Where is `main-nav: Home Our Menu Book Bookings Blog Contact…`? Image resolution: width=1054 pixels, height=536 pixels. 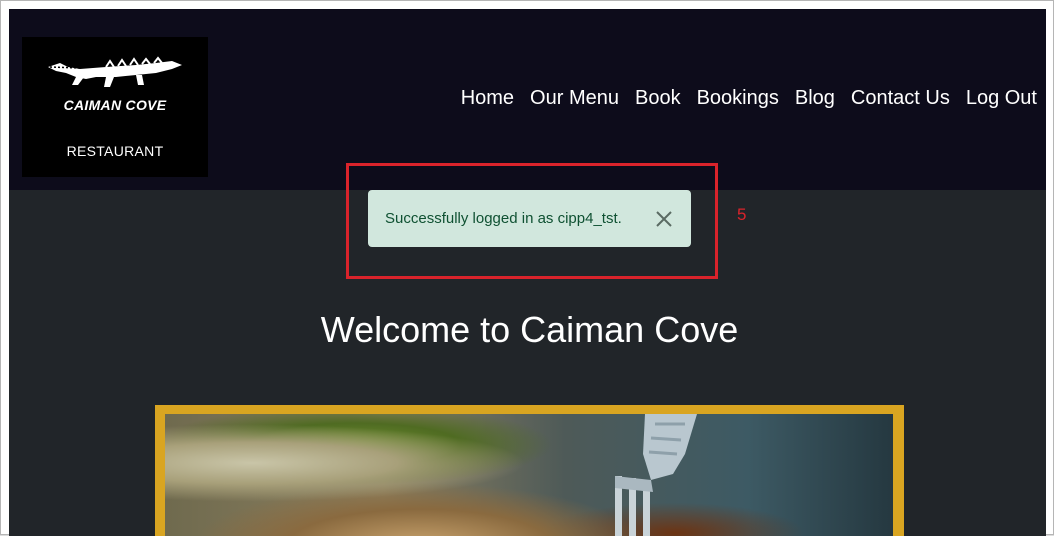
main-nav: Home Our Menu Book Bookings Blog Contact… is located at coordinates (749, 98).